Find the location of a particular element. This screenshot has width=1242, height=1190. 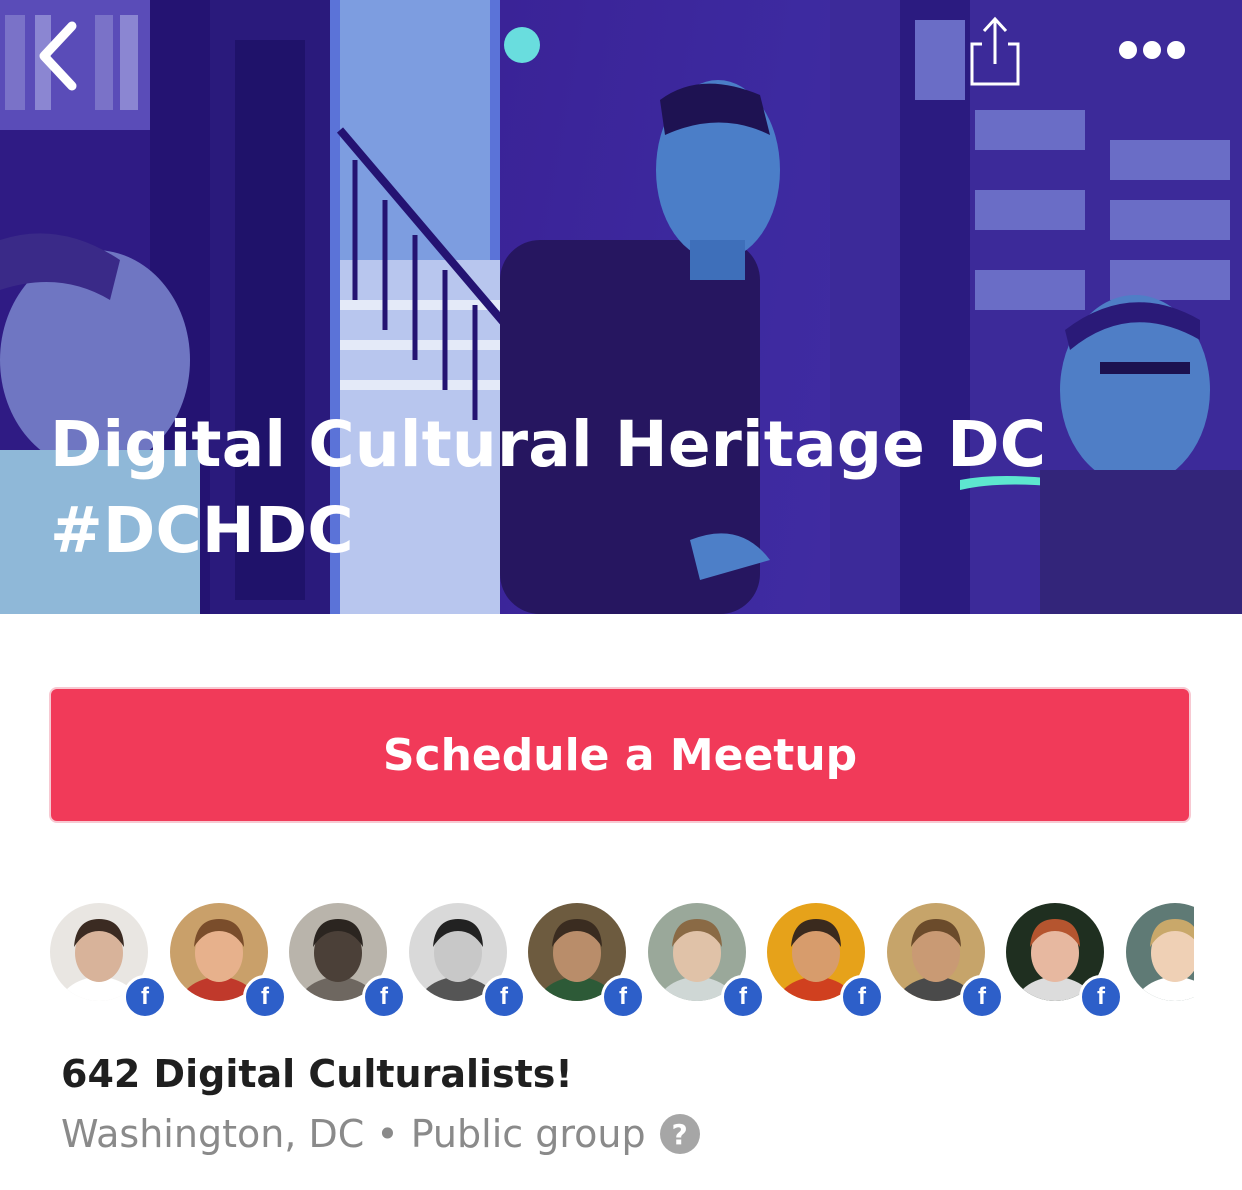

more-options-button is located at coordinates (1152, 50).